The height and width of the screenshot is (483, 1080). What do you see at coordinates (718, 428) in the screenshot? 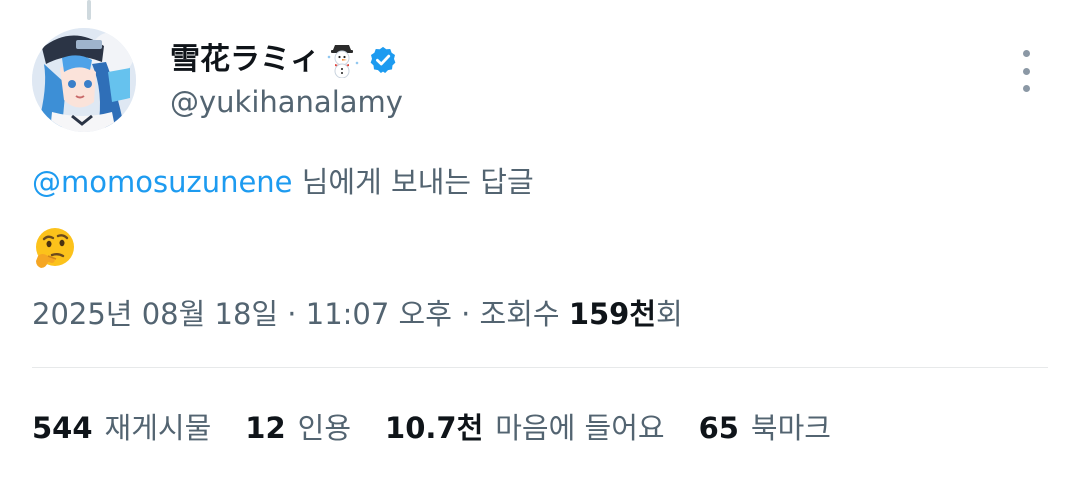
I see `bookmarks-count: 65` at bounding box center [718, 428].